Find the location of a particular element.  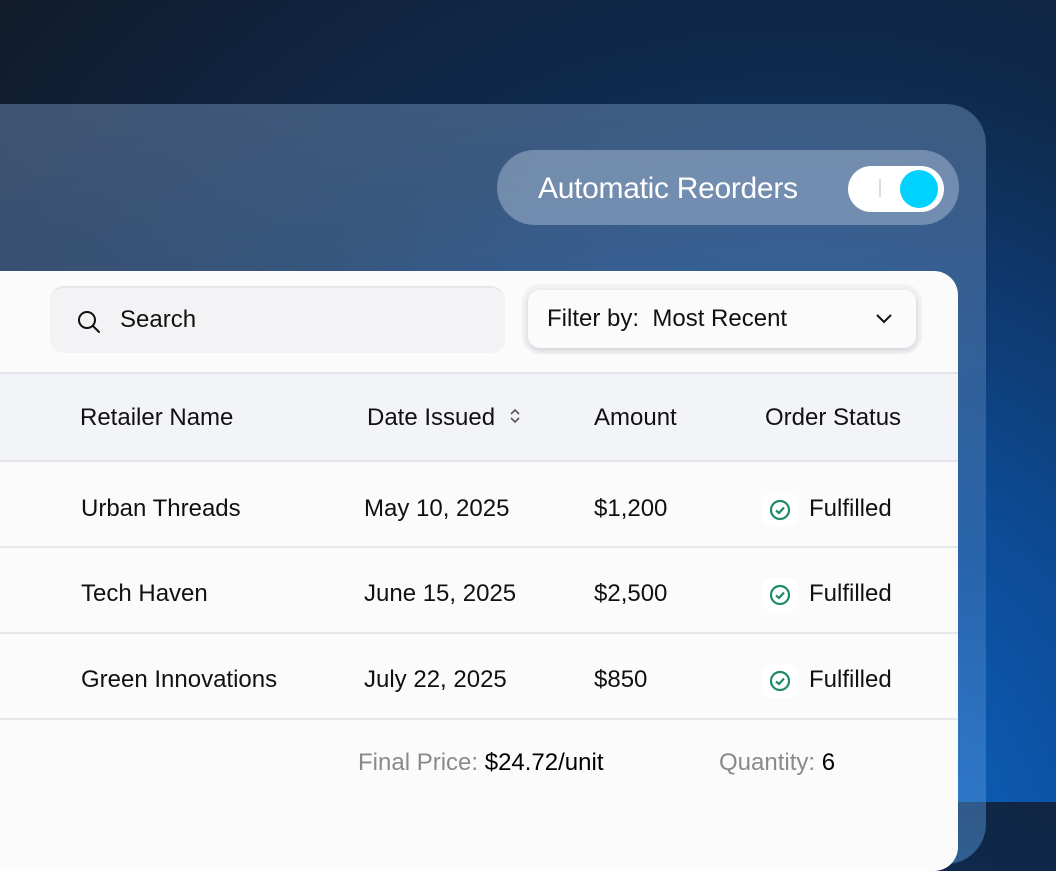

search-input: Search is located at coordinates (277, 319).